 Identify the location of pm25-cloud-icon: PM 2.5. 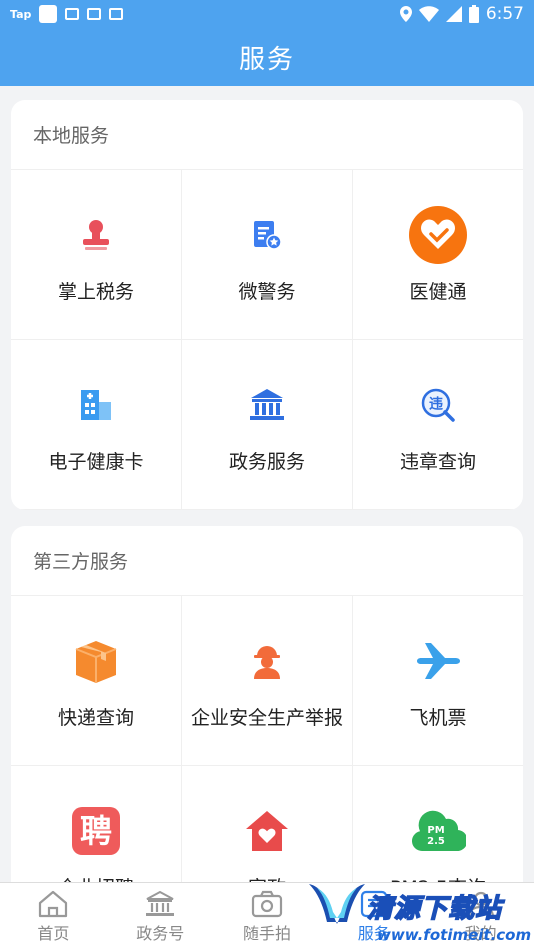
(438, 831).